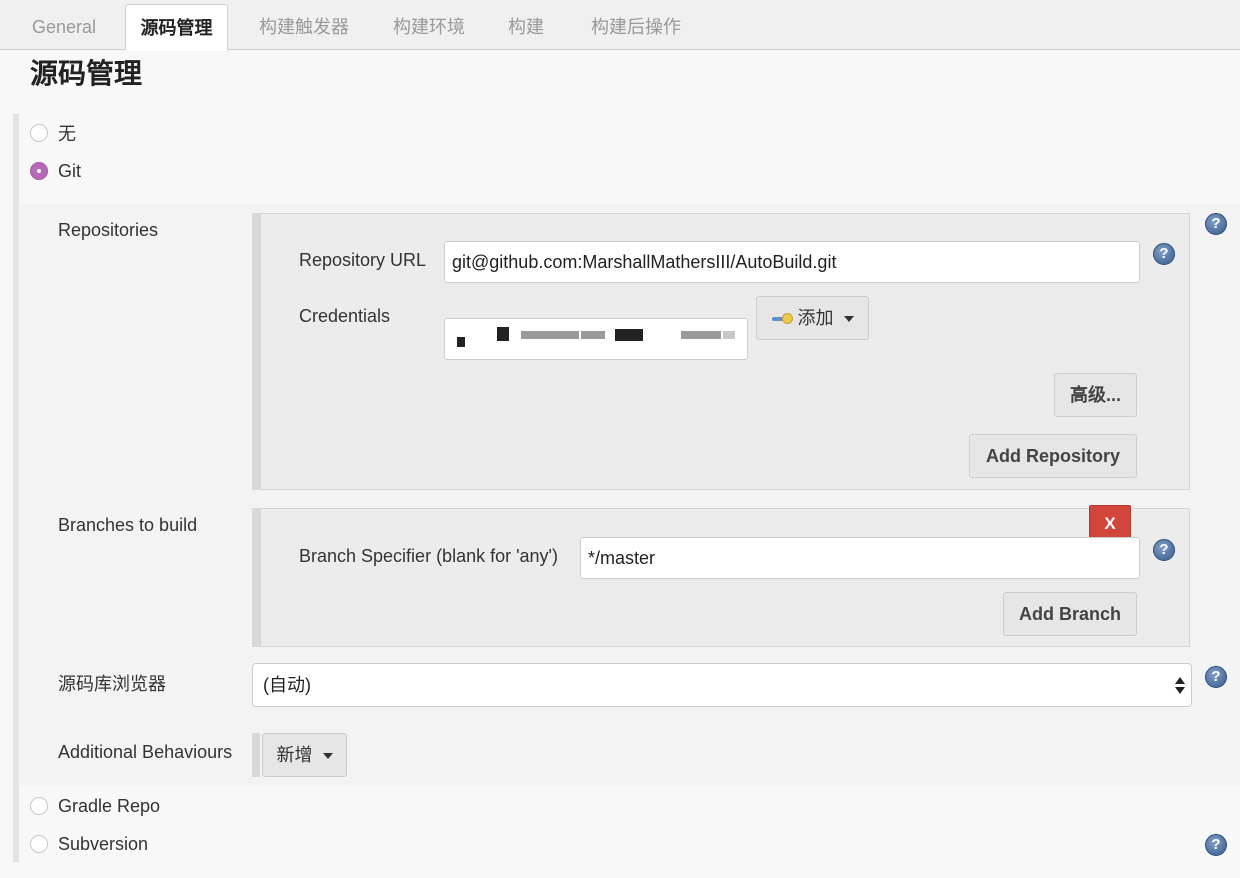 Image resolution: width=1240 pixels, height=878 pixels. I want to click on branch-specifier-label: Branch Specifier (blank for 'any'), so click(428, 556).